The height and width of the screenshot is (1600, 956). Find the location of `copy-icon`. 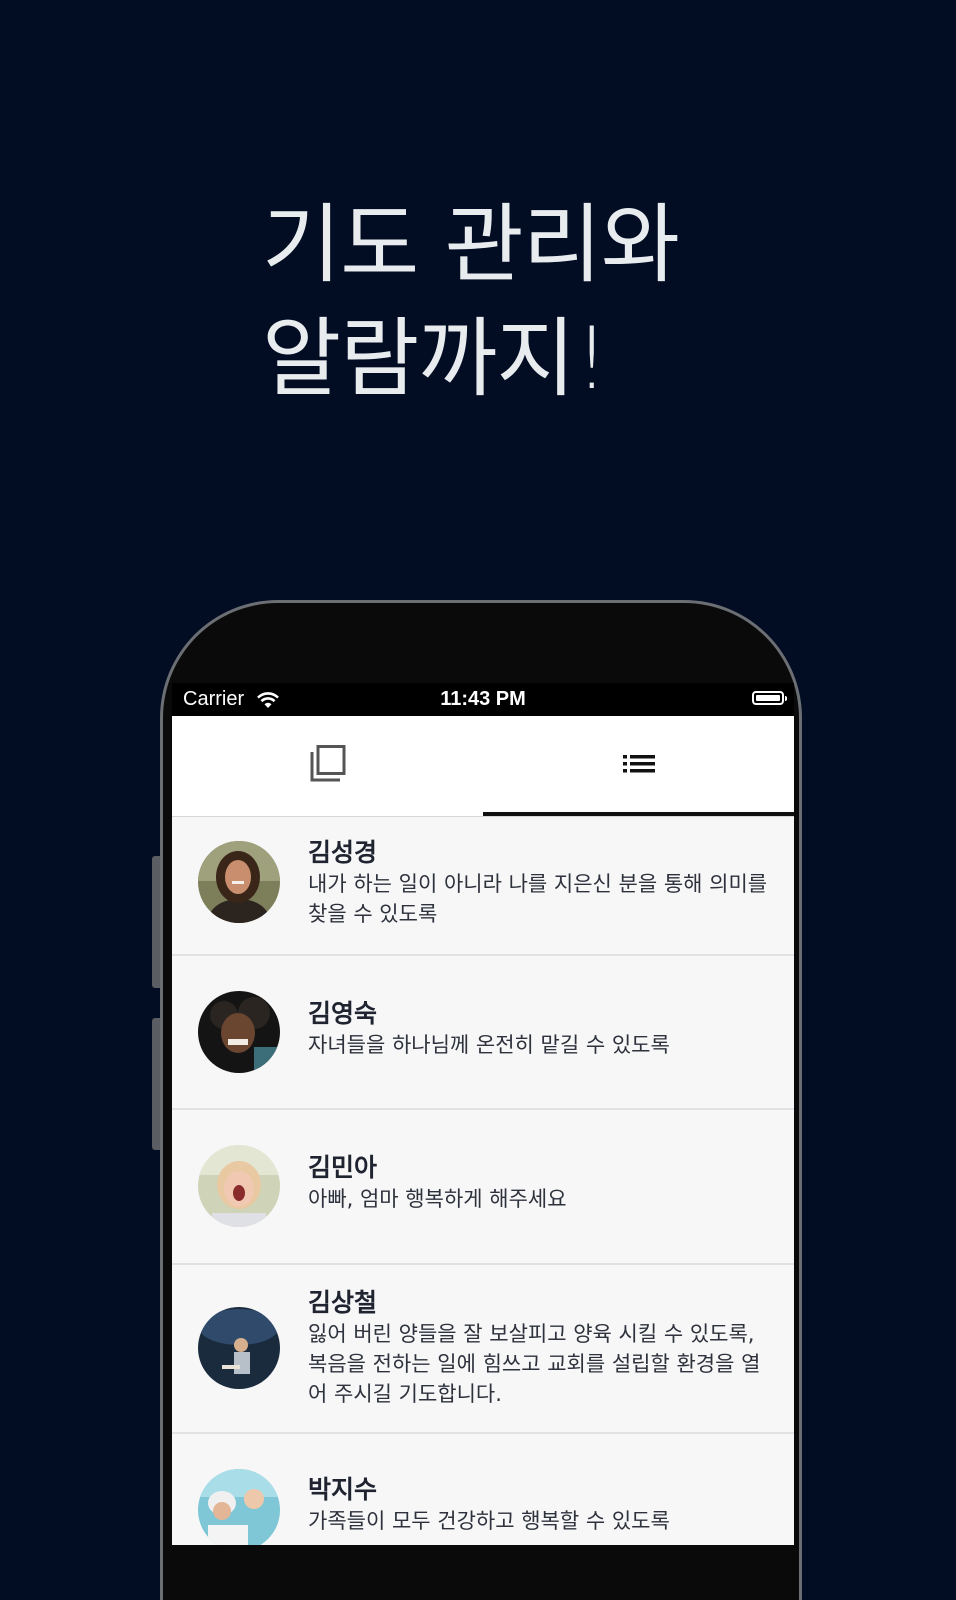

copy-icon is located at coordinates (328, 766).